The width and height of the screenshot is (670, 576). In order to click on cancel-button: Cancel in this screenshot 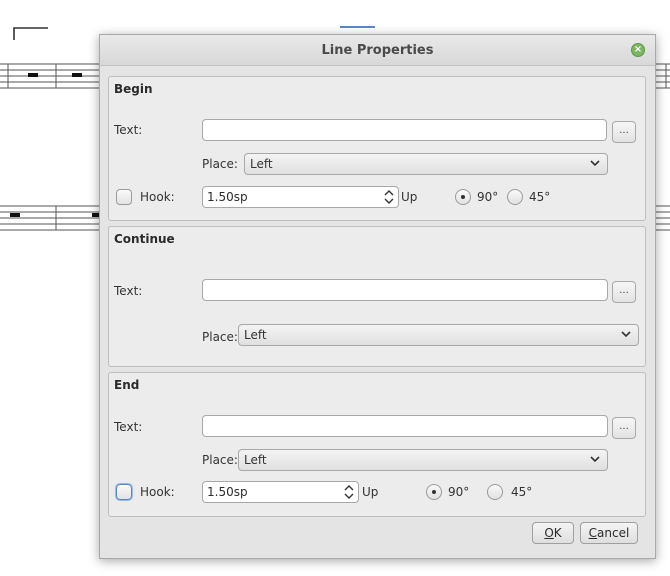, I will do `click(609, 533)`.